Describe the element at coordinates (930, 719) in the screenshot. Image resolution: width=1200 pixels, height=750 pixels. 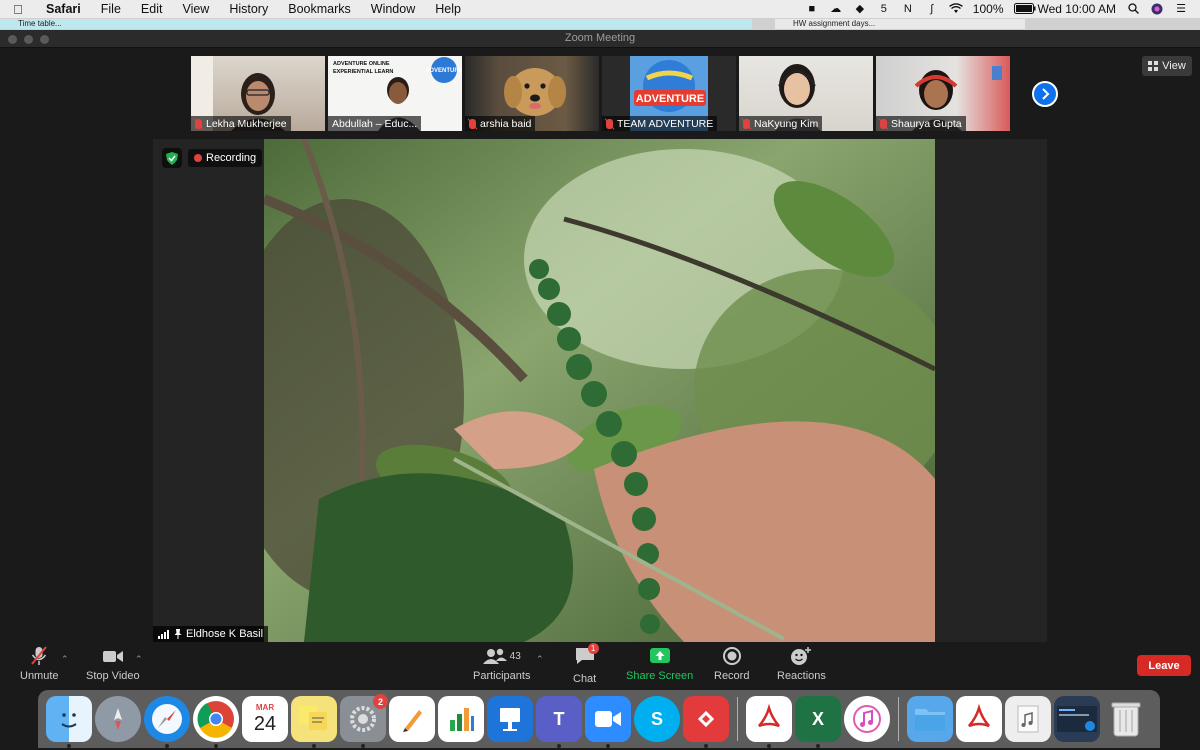
I see `folder-icon` at that location.